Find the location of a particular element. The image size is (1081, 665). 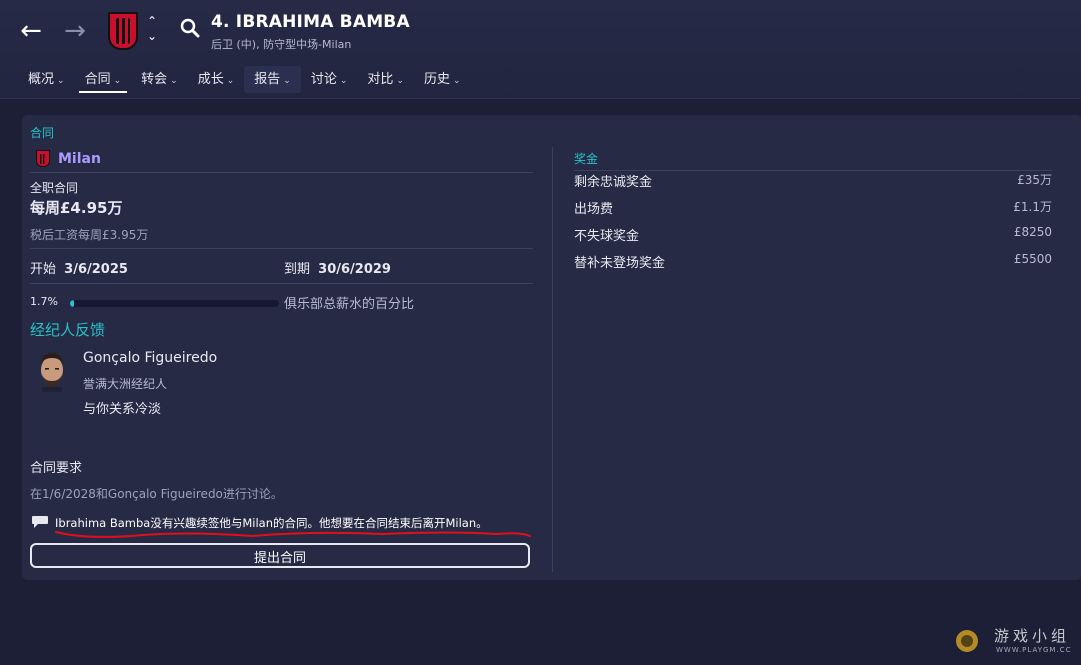

watermark-text: 游戏小组 is located at coordinates (1032, 636).